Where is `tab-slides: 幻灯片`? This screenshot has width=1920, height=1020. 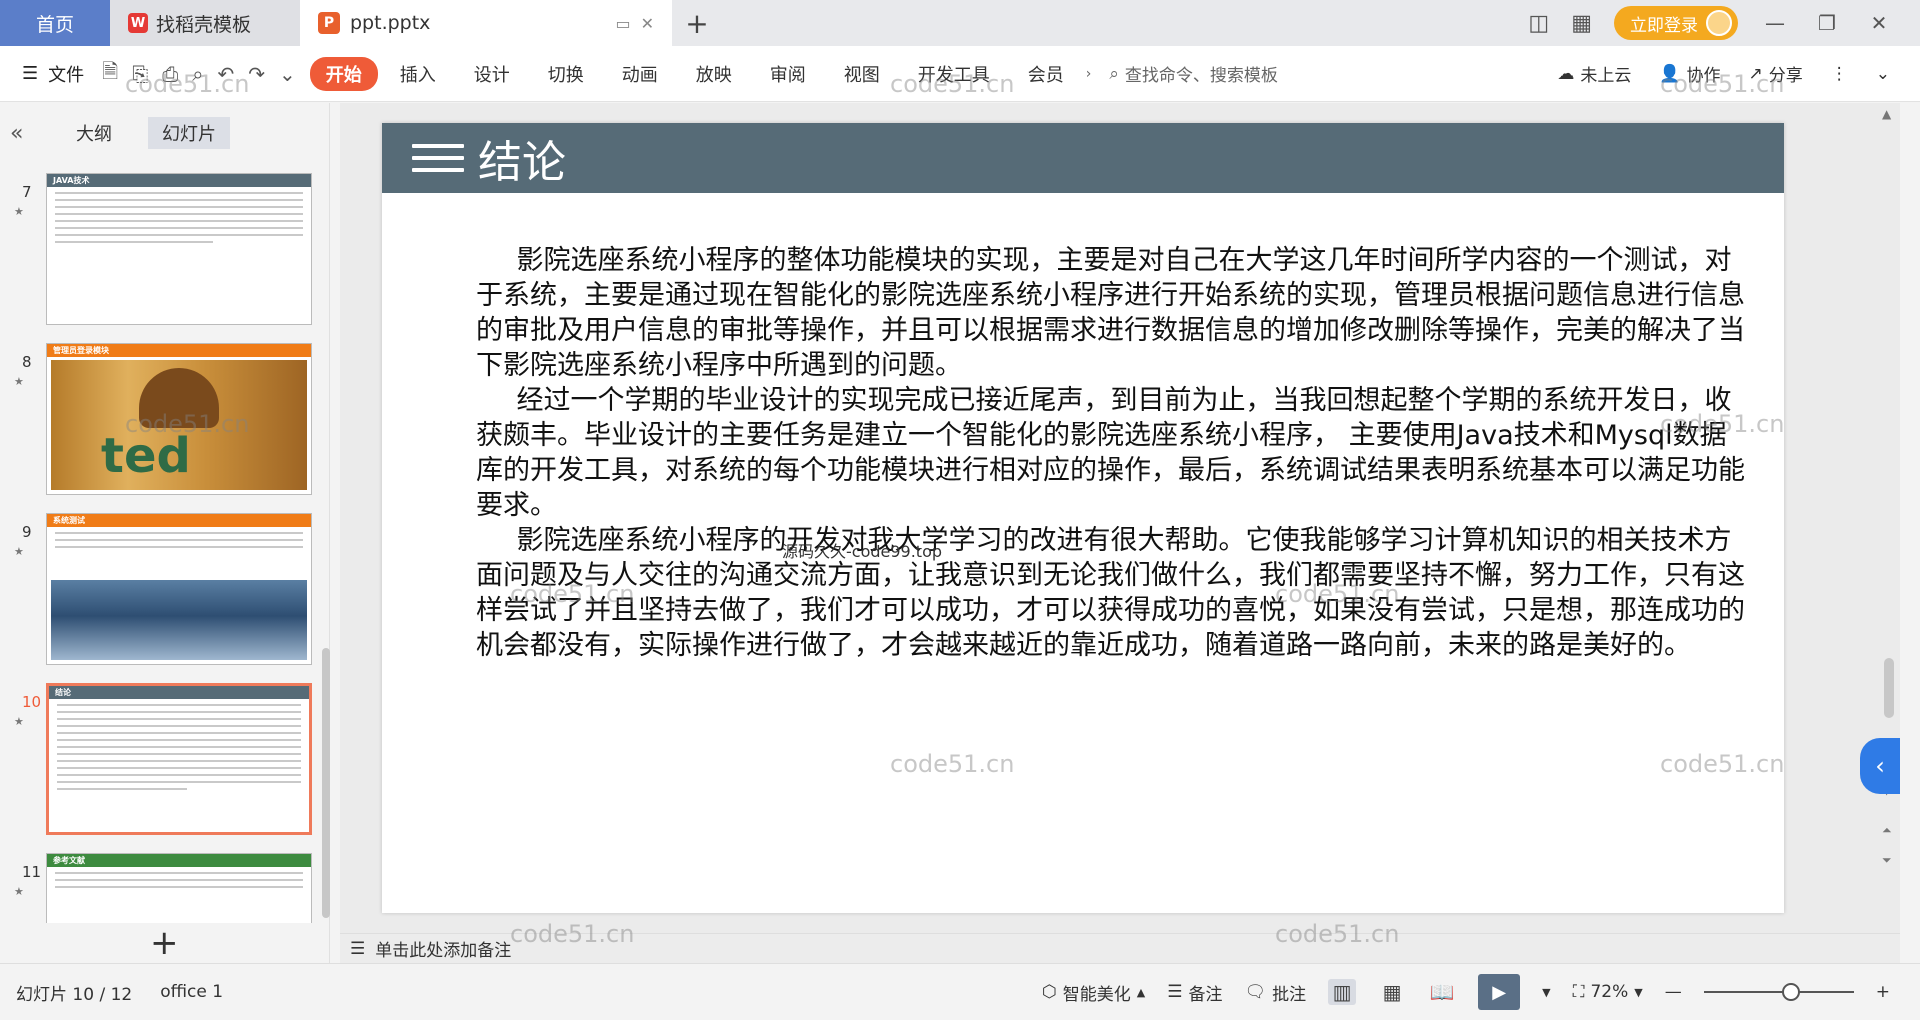
tab-slides: 幻灯片 is located at coordinates (189, 133).